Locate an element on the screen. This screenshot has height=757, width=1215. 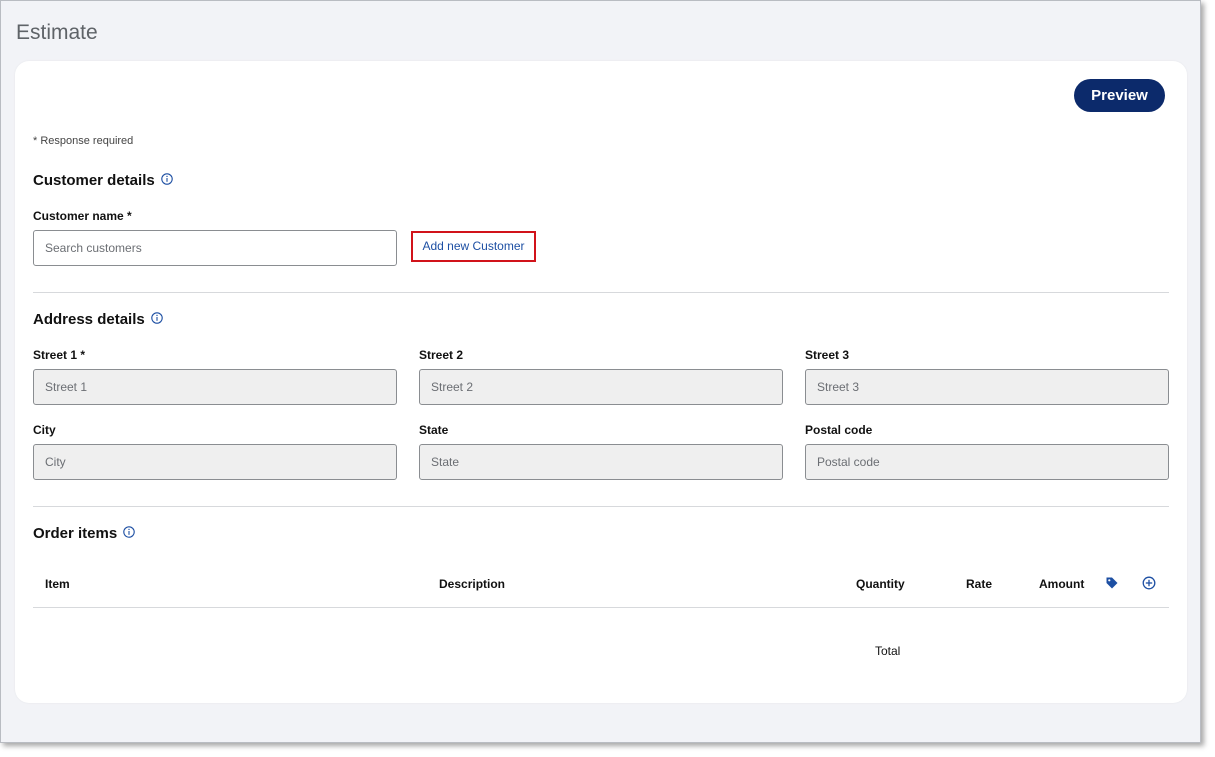
state-input is located at coordinates (601, 462).